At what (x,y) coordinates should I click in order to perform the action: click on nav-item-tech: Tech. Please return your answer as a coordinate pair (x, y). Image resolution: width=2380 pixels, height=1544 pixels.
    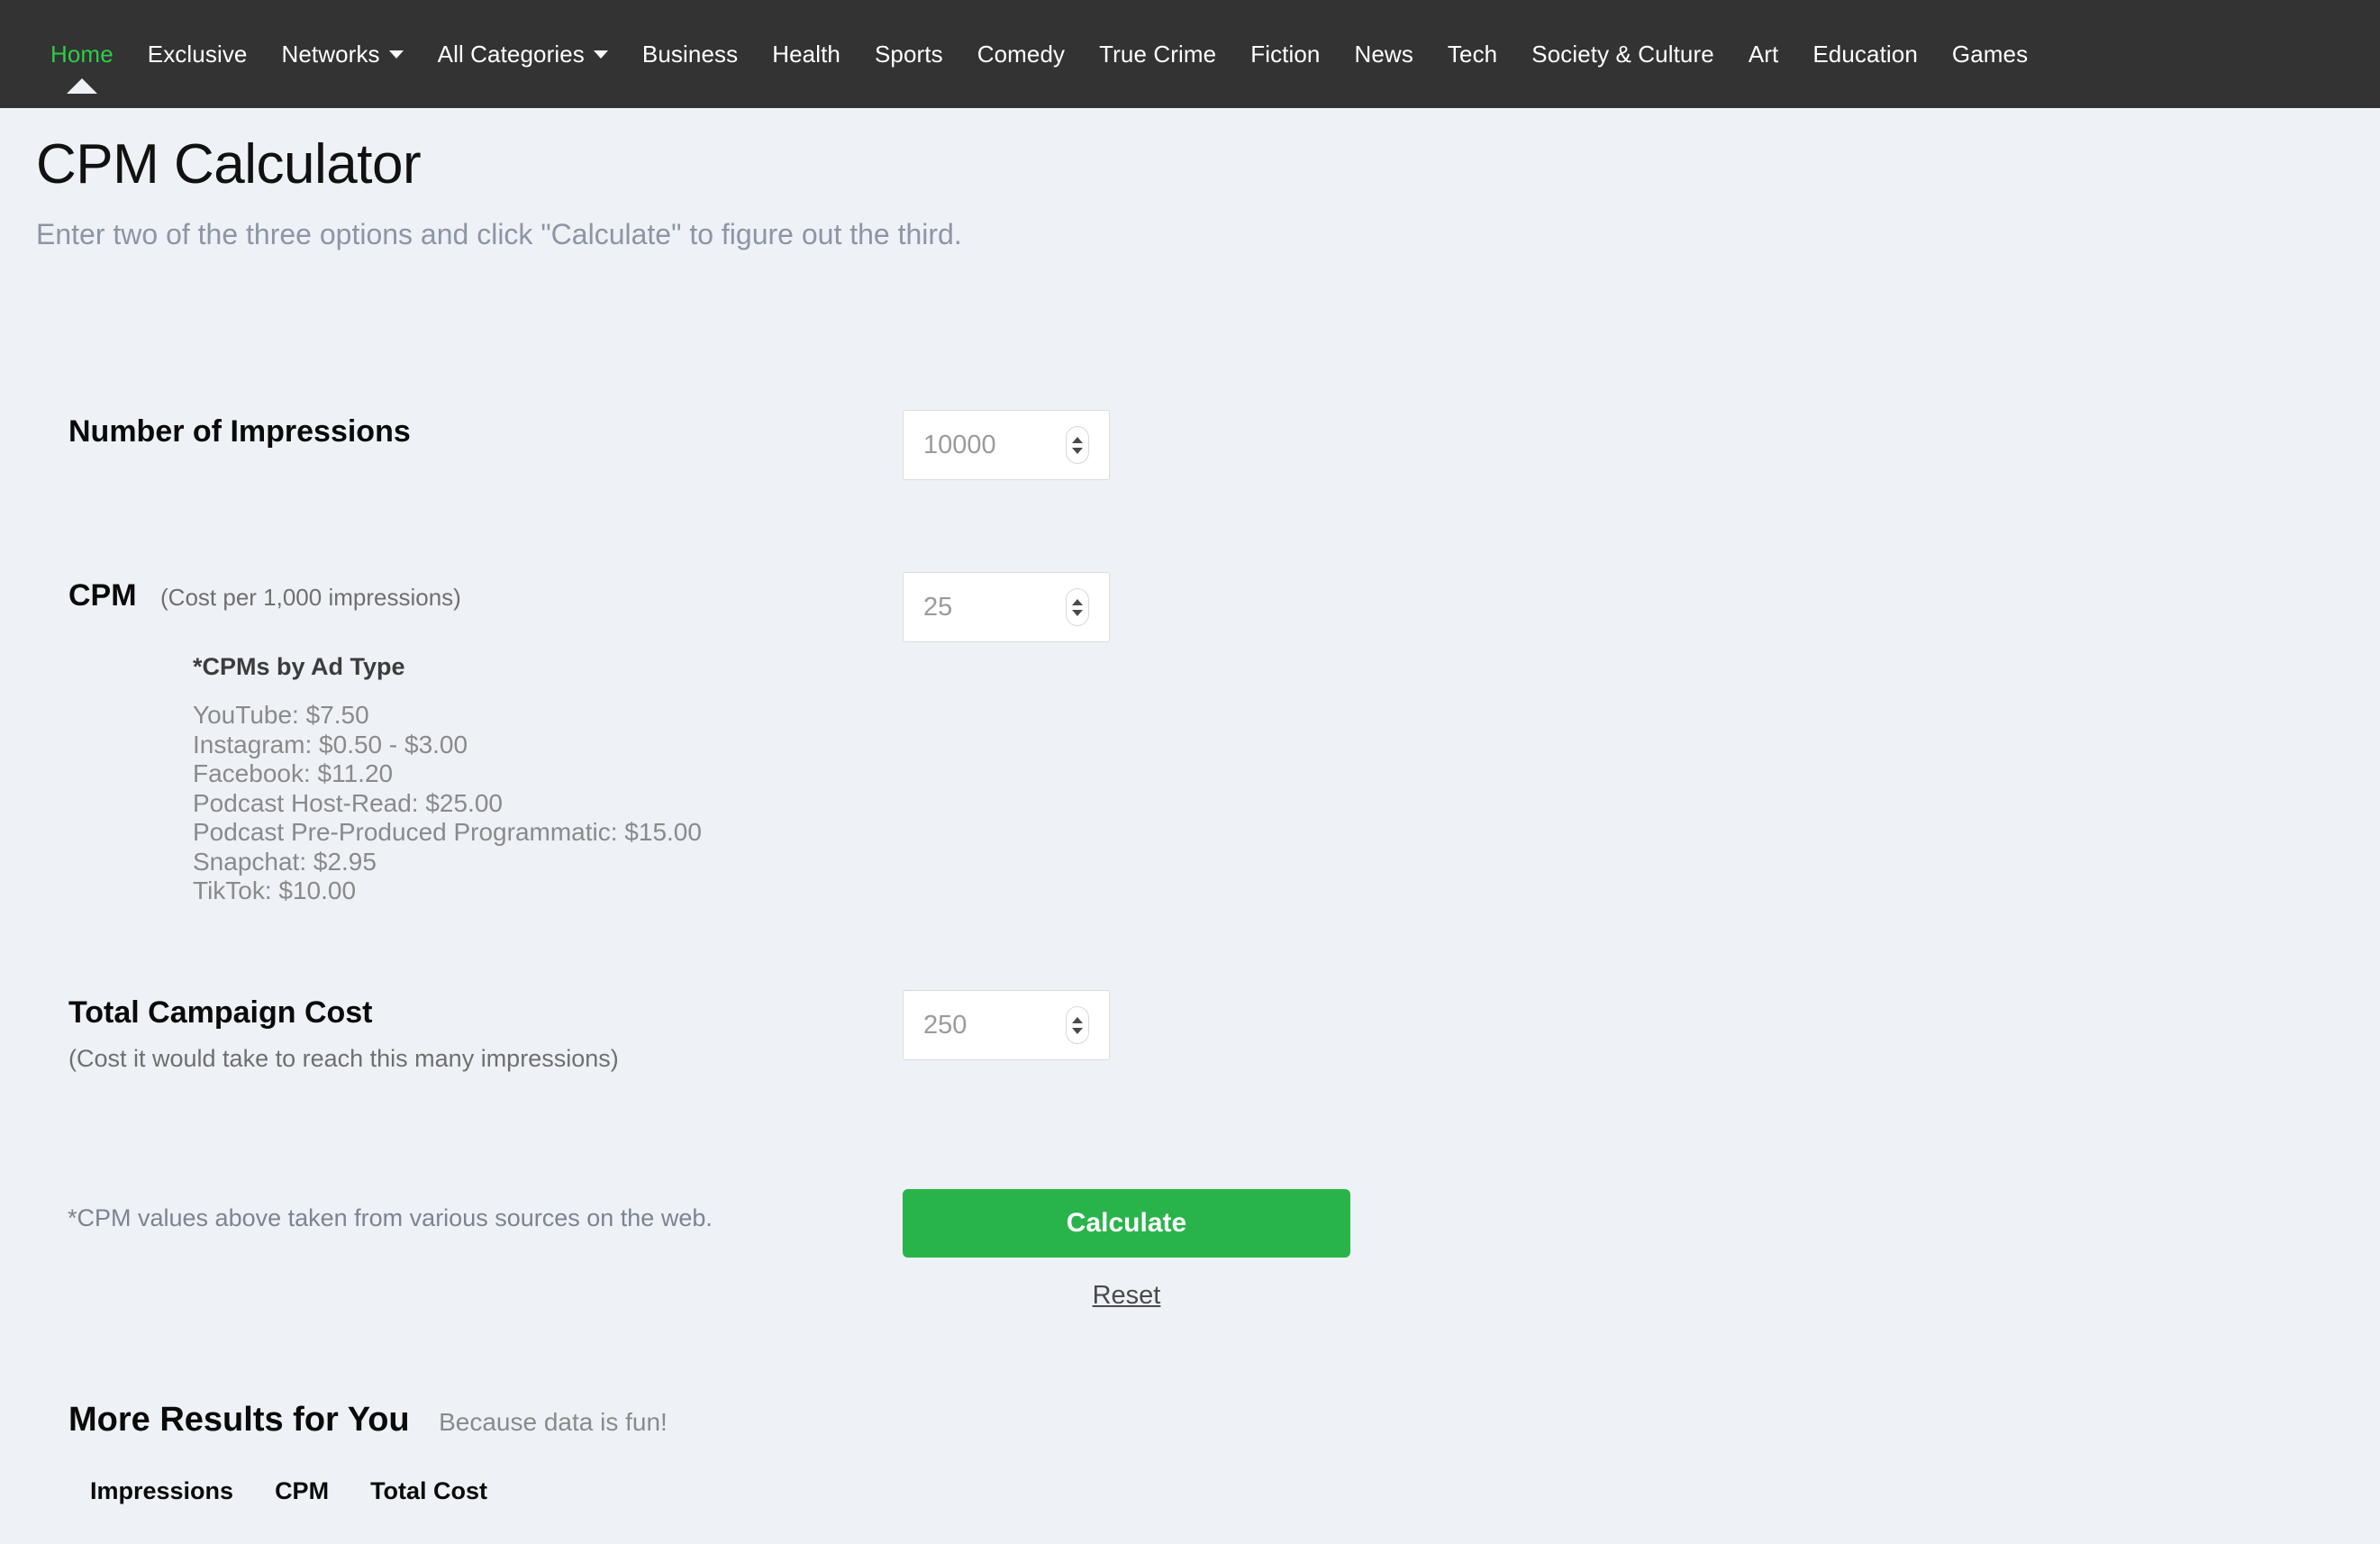
    Looking at the image, I should click on (1472, 54).